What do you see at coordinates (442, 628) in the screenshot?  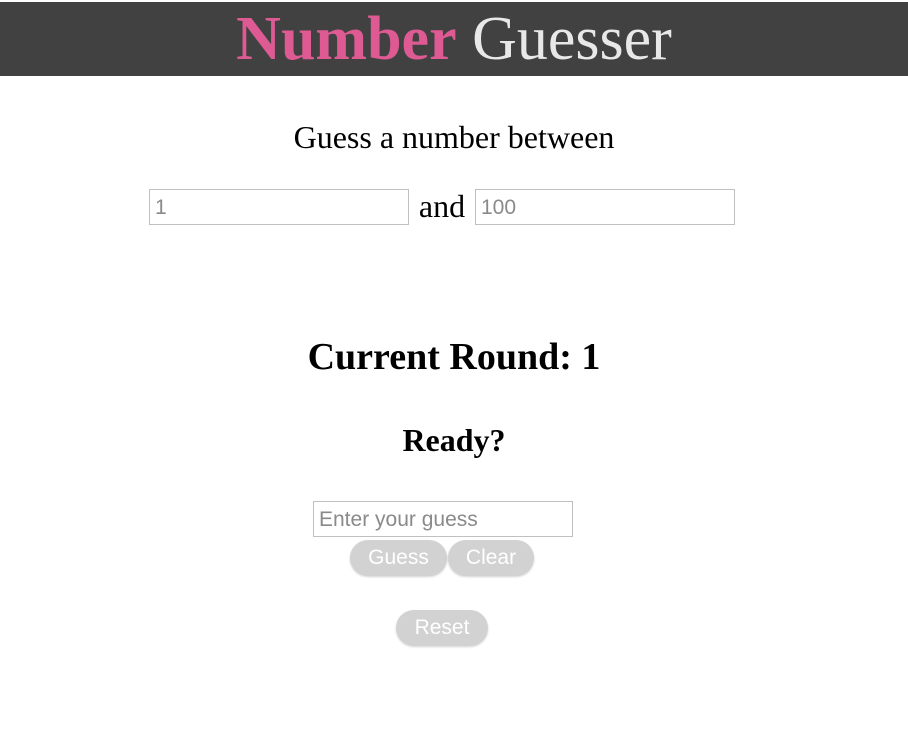 I see `reset-button: Reset` at bounding box center [442, 628].